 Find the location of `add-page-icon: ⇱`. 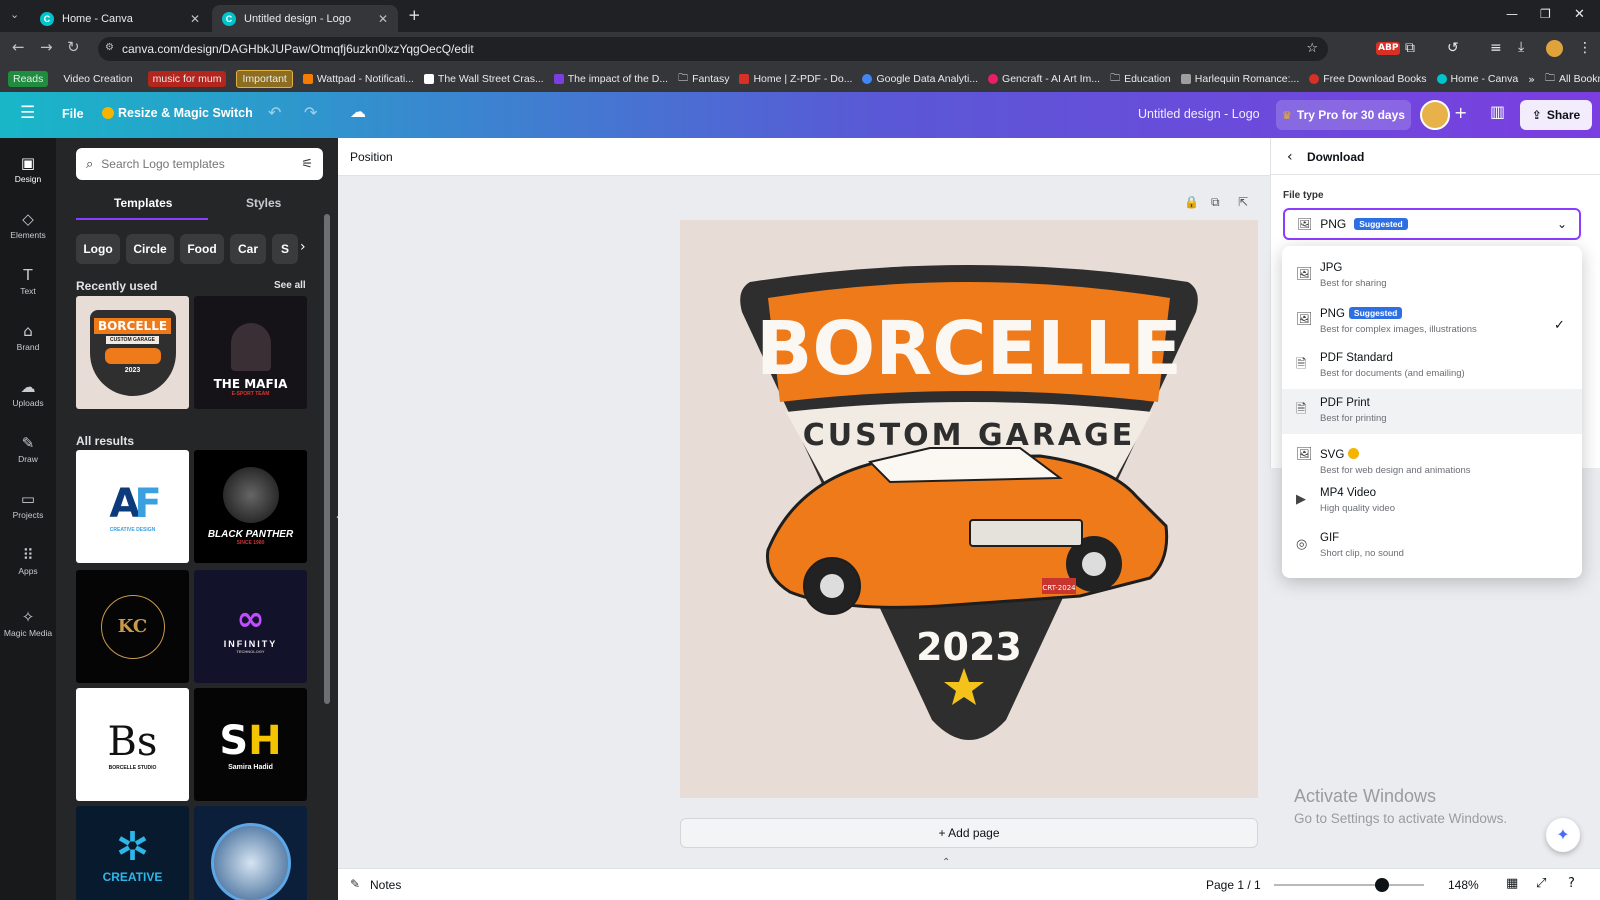

add-page-icon: ⇱ is located at coordinates (1243, 202).